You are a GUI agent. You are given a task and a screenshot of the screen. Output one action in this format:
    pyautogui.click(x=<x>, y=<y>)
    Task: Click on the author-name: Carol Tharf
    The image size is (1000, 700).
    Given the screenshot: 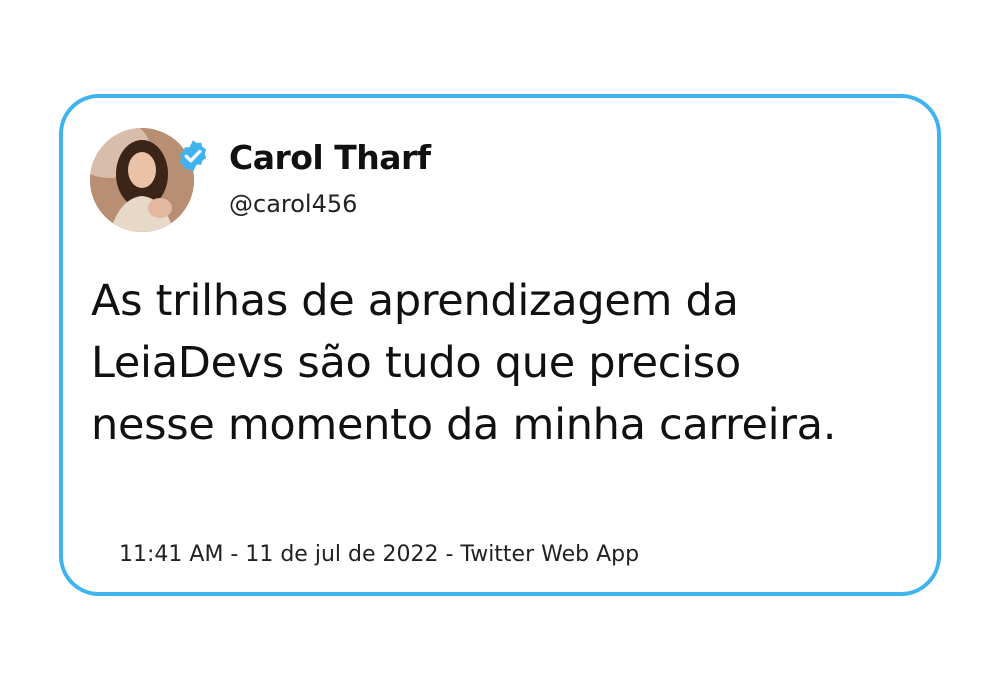 What is the action you would take?
    pyautogui.click(x=330, y=157)
    